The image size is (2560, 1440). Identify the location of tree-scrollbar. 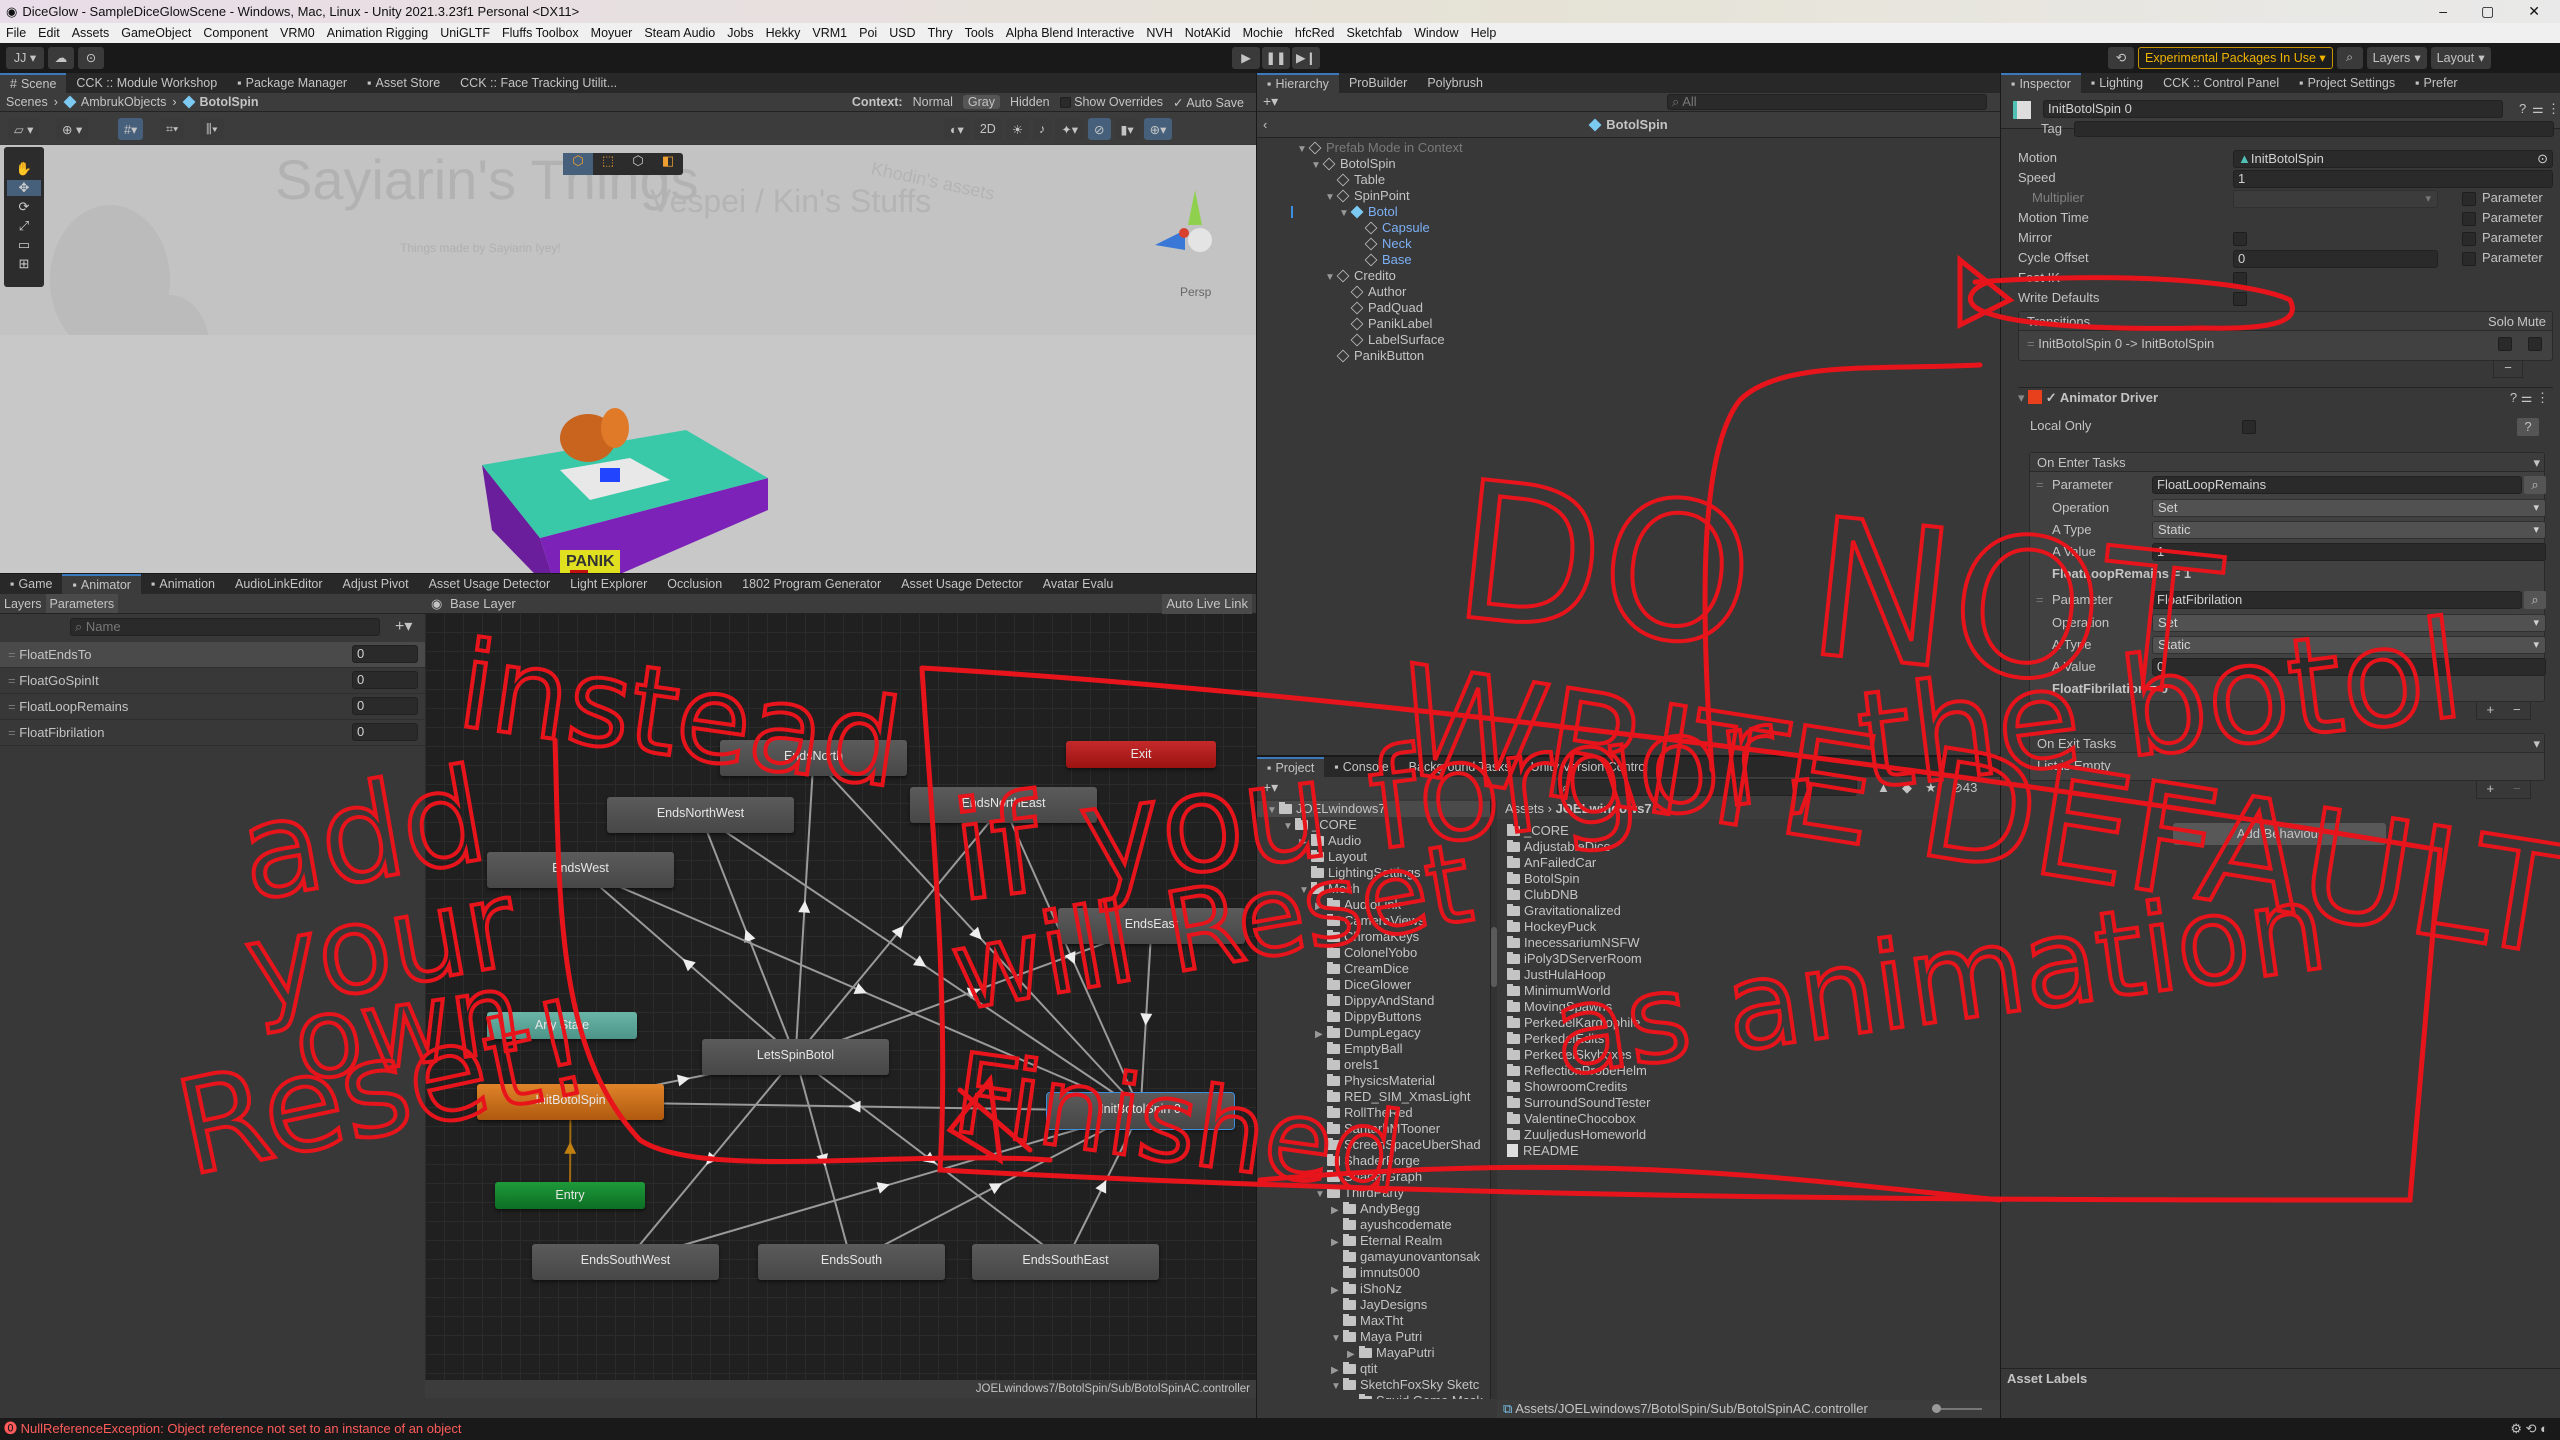
(1494, 1099).